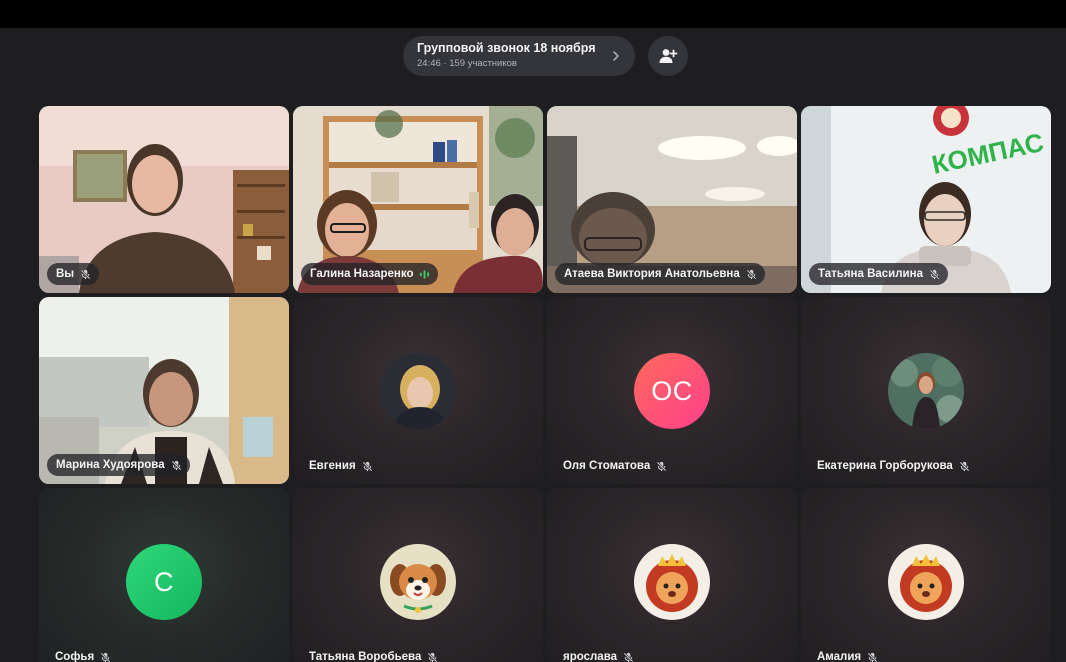 The image size is (1066, 662). Describe the element at coordinates (926, 199) in the screenshot. I see `participant-tile-vasilina: КОМПАС Татьяна Василина` at that location.